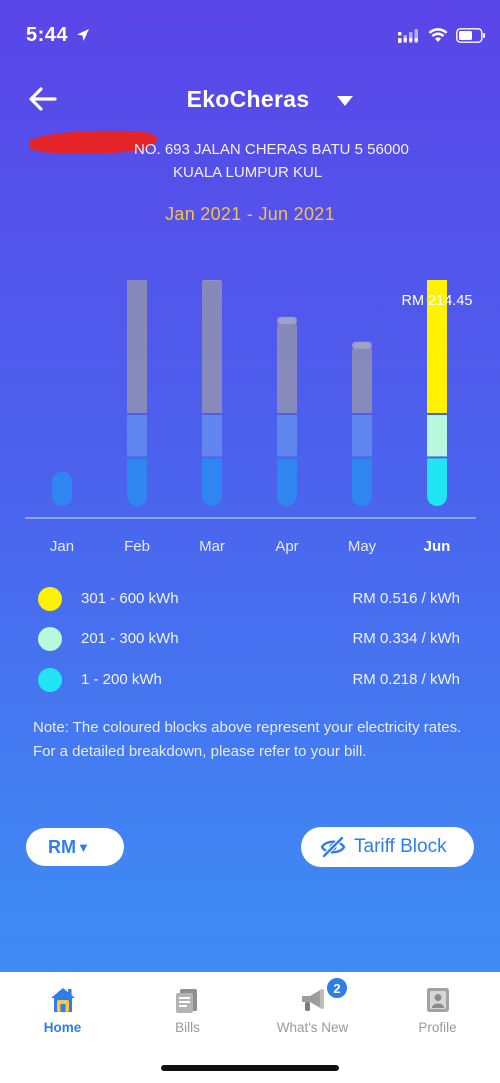 Image resolution: width=500 pixels, height=1083 pixels. Describe the element at coordinates (250, 639) in the screenshot. I see `legend-item: 201 - 300 kWh RM 0.334 / kWh` at that location.